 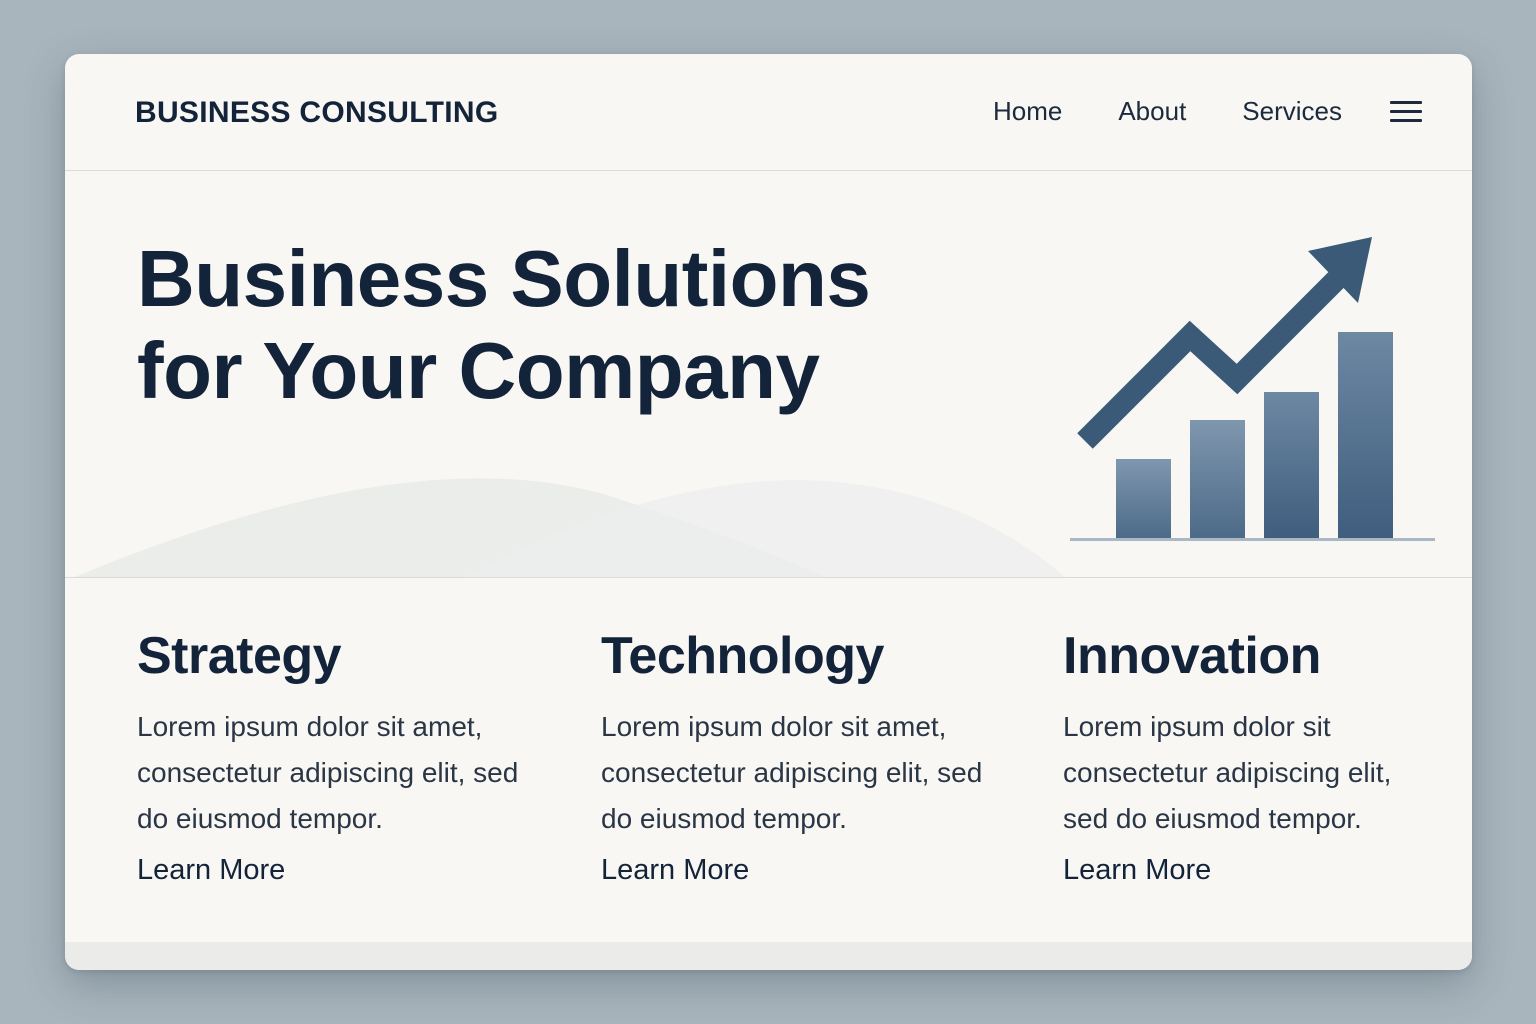 What do you see at coordinates (1292, 111) in the screenshot?
I see `nav-link-services: Services` at bounding box center [1292, 111].